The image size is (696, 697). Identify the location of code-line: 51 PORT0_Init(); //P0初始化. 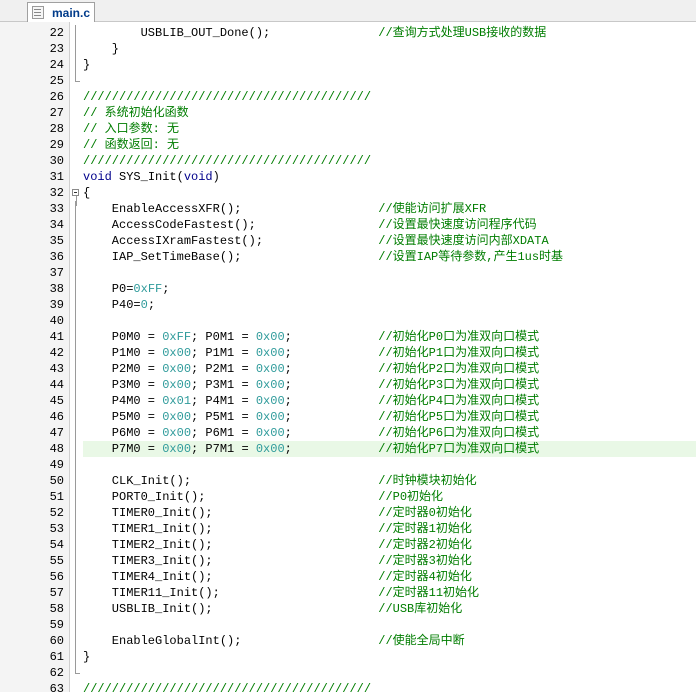
(348, 497).